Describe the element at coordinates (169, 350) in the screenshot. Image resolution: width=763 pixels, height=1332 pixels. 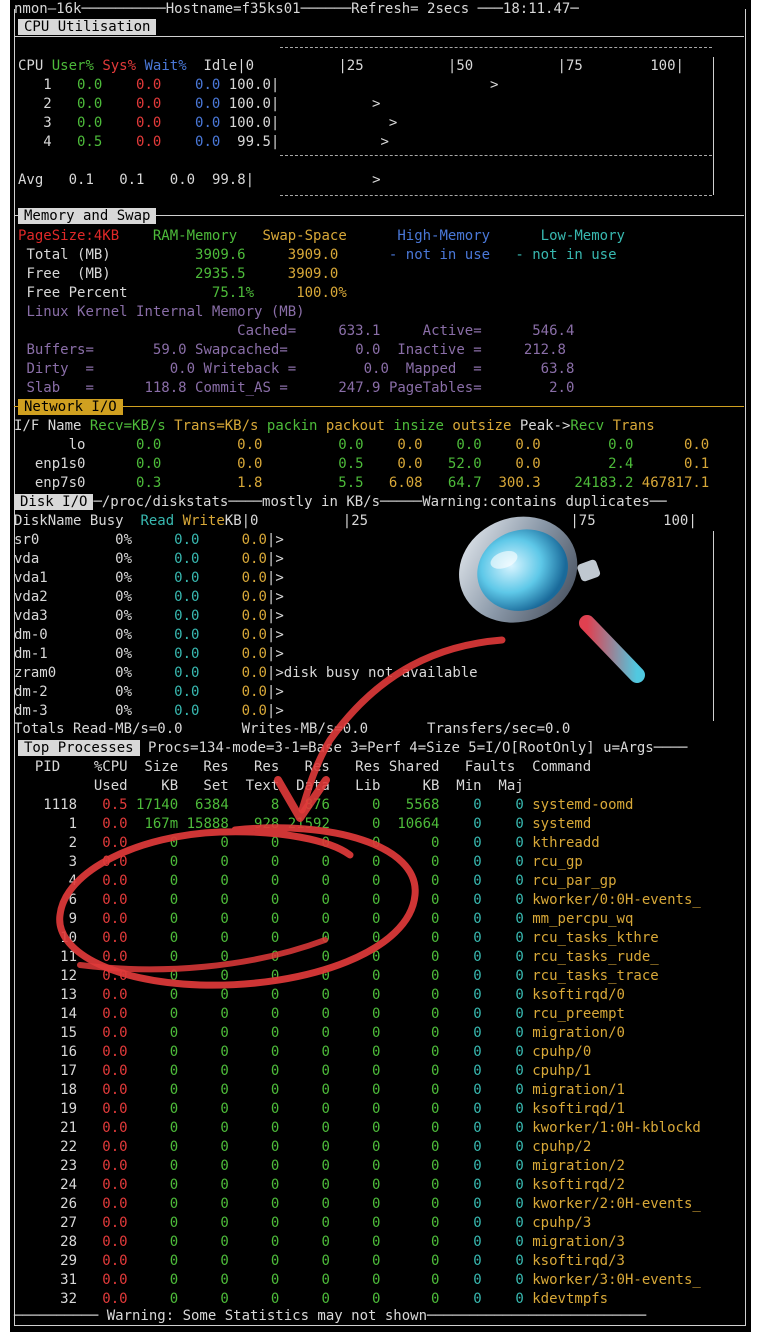
I see `buffers-value: 59.0` at that location.